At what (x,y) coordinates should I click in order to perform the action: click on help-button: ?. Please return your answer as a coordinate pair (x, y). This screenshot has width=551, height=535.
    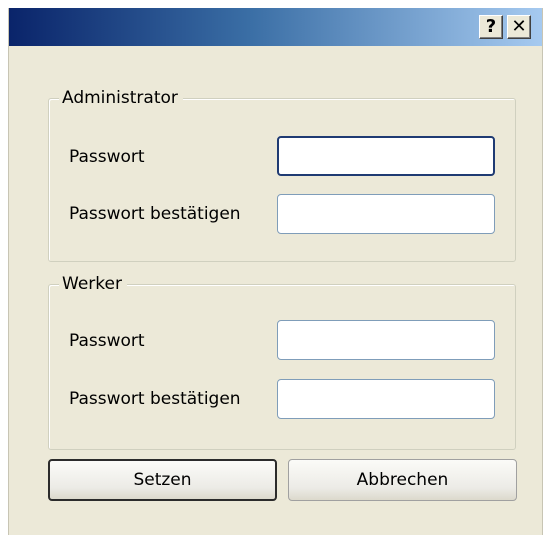
    Looking at the image, I should click on (491, 27).